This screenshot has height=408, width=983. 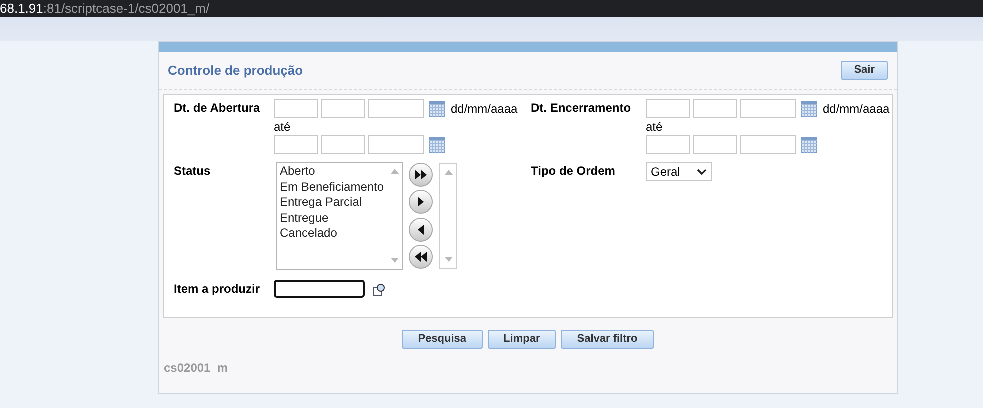 I want to click on list-option: Cancelado, so click(x=341, y=234).